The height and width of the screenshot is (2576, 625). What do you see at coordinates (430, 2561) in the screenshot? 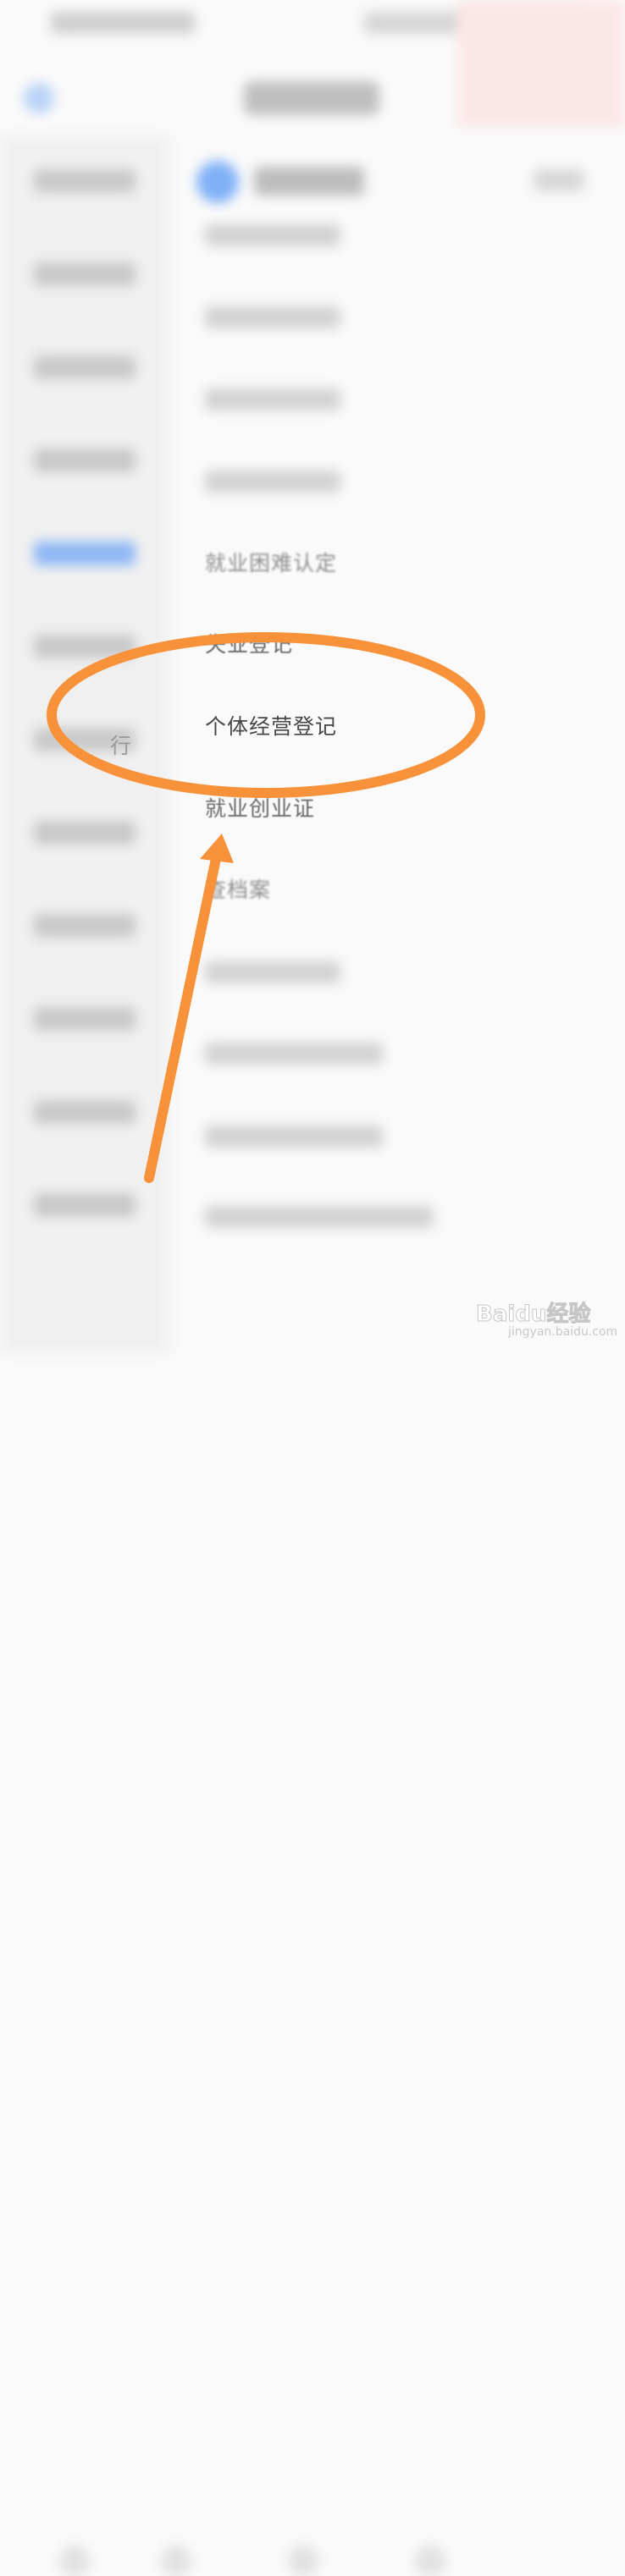
I see `nav-profile-icon` at bounding box center [430, 2561].